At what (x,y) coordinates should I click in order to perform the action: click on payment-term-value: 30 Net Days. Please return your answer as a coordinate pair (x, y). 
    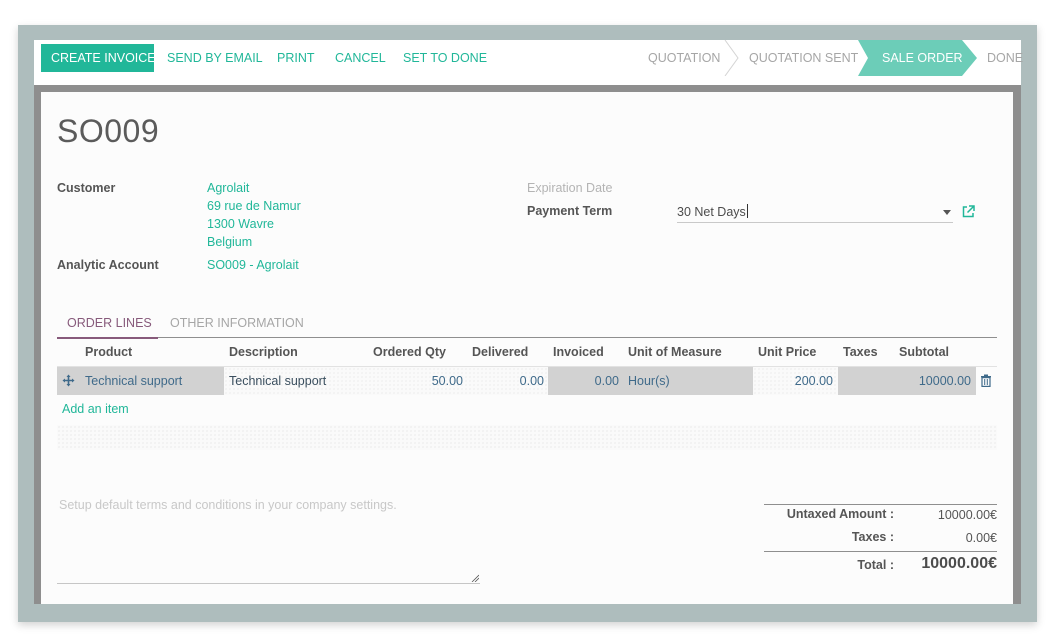
    Looking at the image, I should click on (711, 212).